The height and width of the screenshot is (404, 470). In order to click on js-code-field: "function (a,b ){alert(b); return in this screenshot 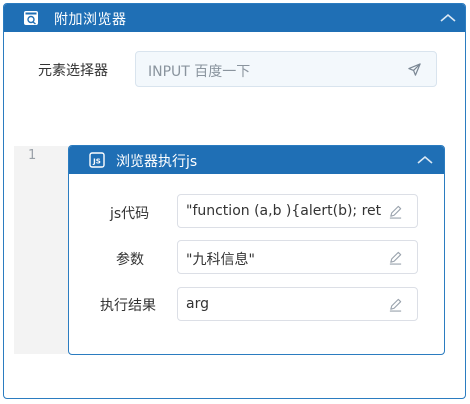, I will do `click(297, 211)`.